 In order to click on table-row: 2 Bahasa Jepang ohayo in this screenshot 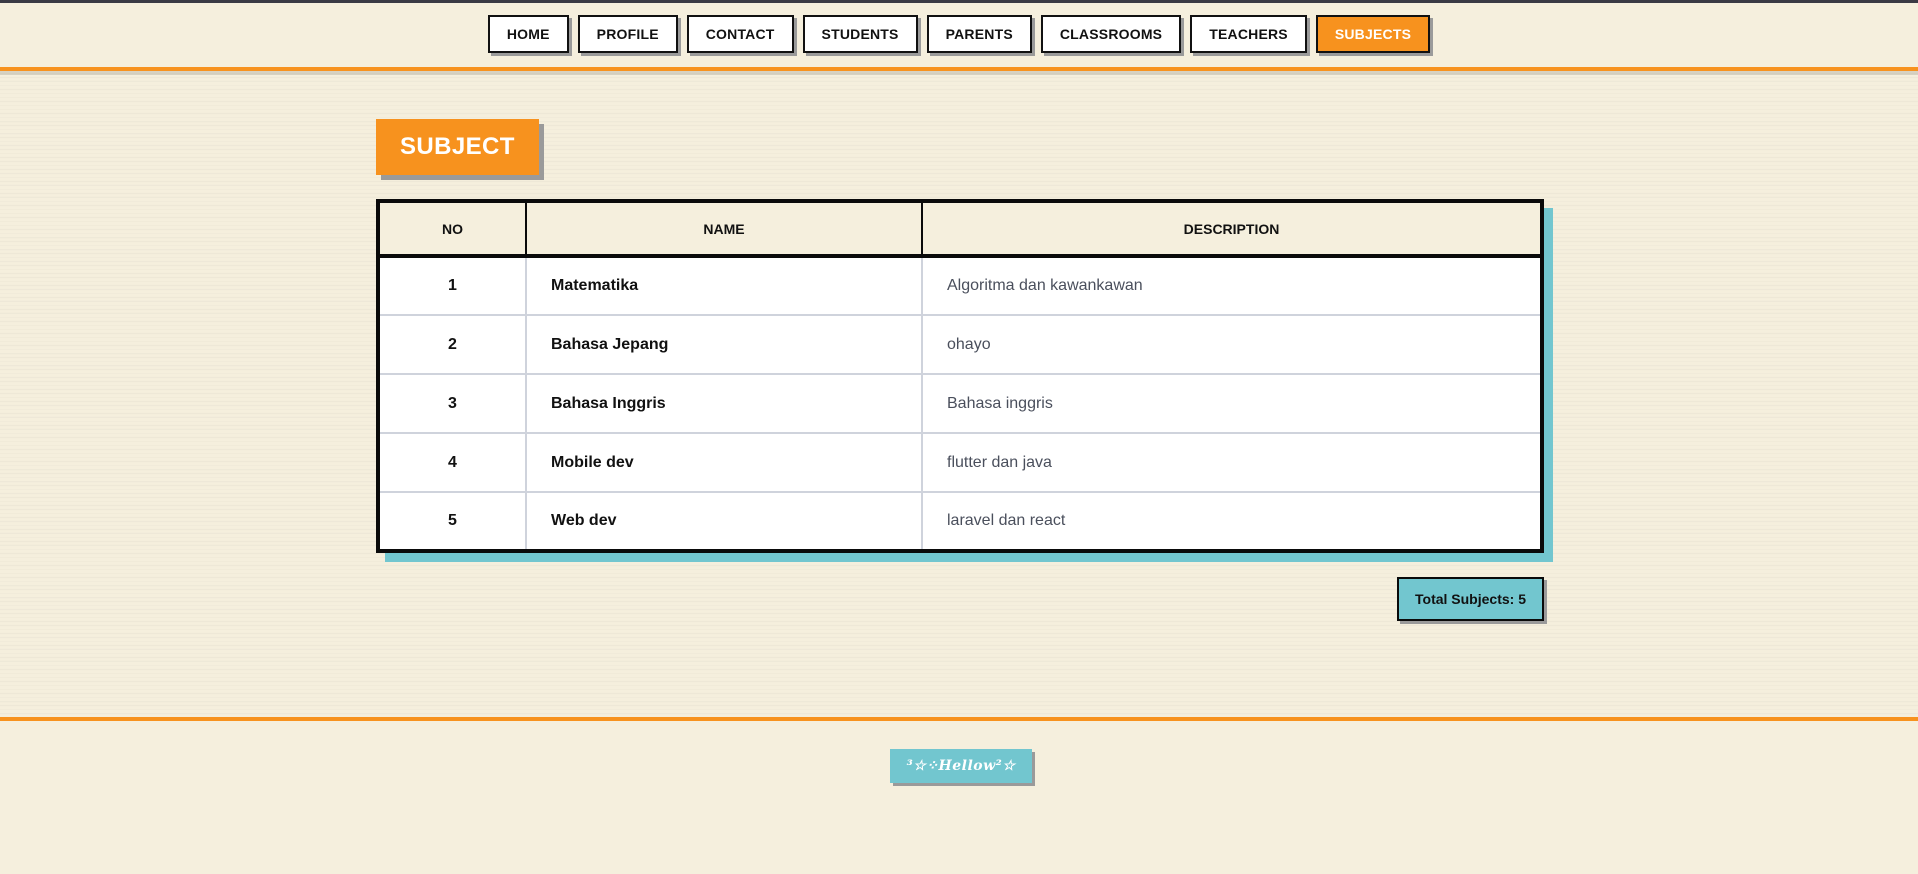, I will do `click(960, 345)`.